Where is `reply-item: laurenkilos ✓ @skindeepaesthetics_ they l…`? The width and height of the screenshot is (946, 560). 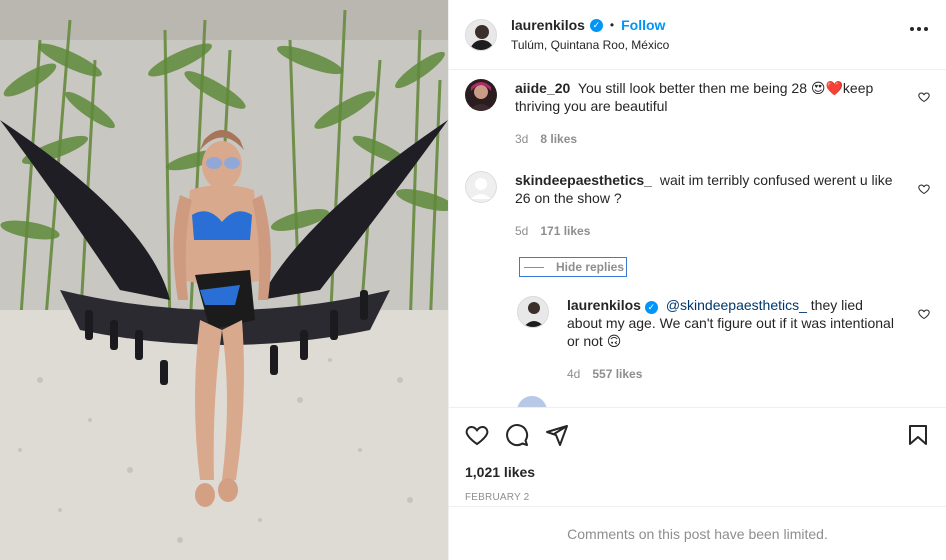
reply-item: laurenkilos ✓ @skindeepaesthetics_ they l… is located at coordinates (723, 338).